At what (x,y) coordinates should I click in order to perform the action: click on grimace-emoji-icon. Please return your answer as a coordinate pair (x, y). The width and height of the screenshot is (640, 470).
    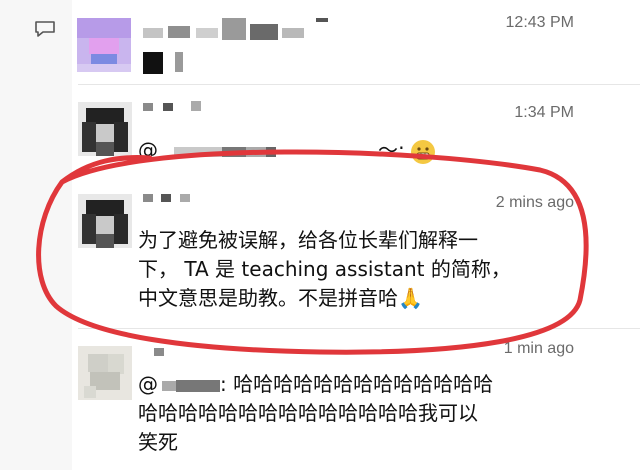
    Looking at the image, I should click on (423, 151).